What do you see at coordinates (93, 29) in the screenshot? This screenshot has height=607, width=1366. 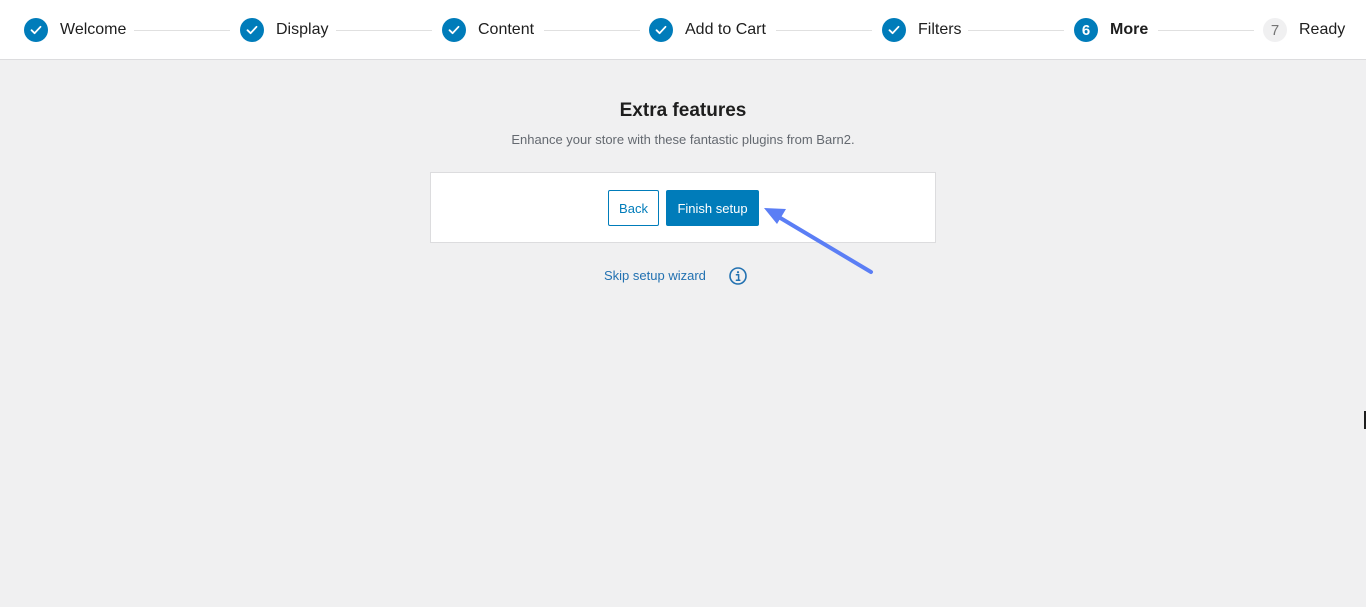 I see `step-label: Welcome` at bounding box center [93, 29].